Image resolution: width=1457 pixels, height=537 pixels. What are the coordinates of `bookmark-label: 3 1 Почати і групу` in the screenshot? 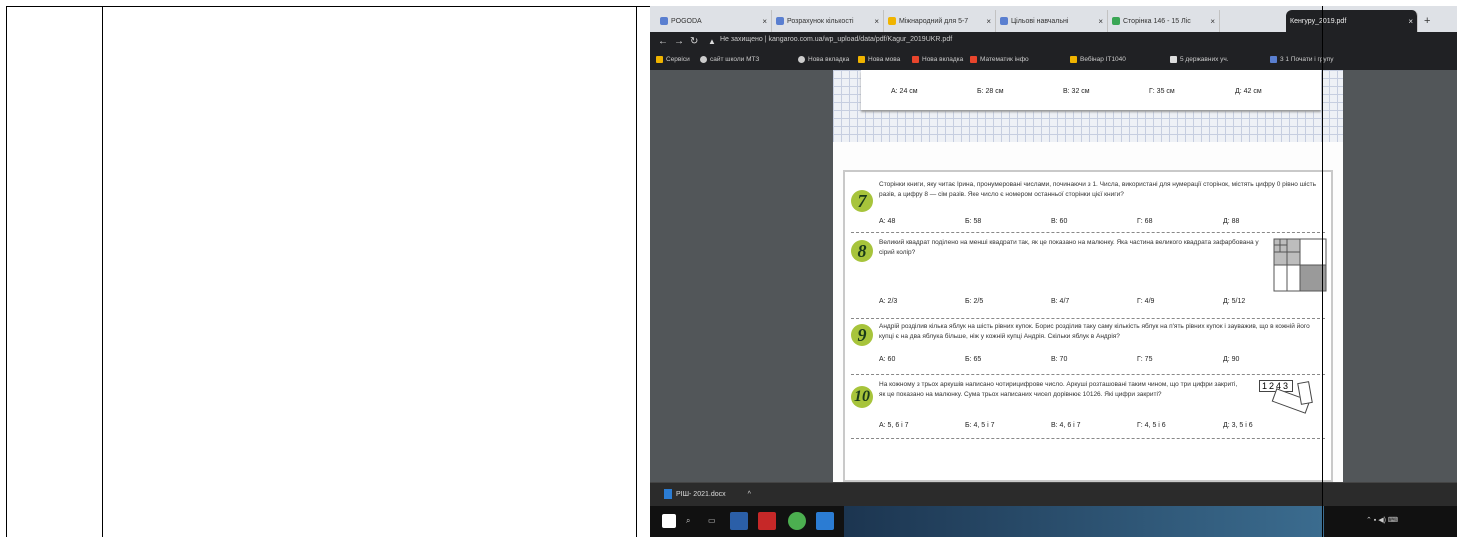 It's located at (1307, 59).